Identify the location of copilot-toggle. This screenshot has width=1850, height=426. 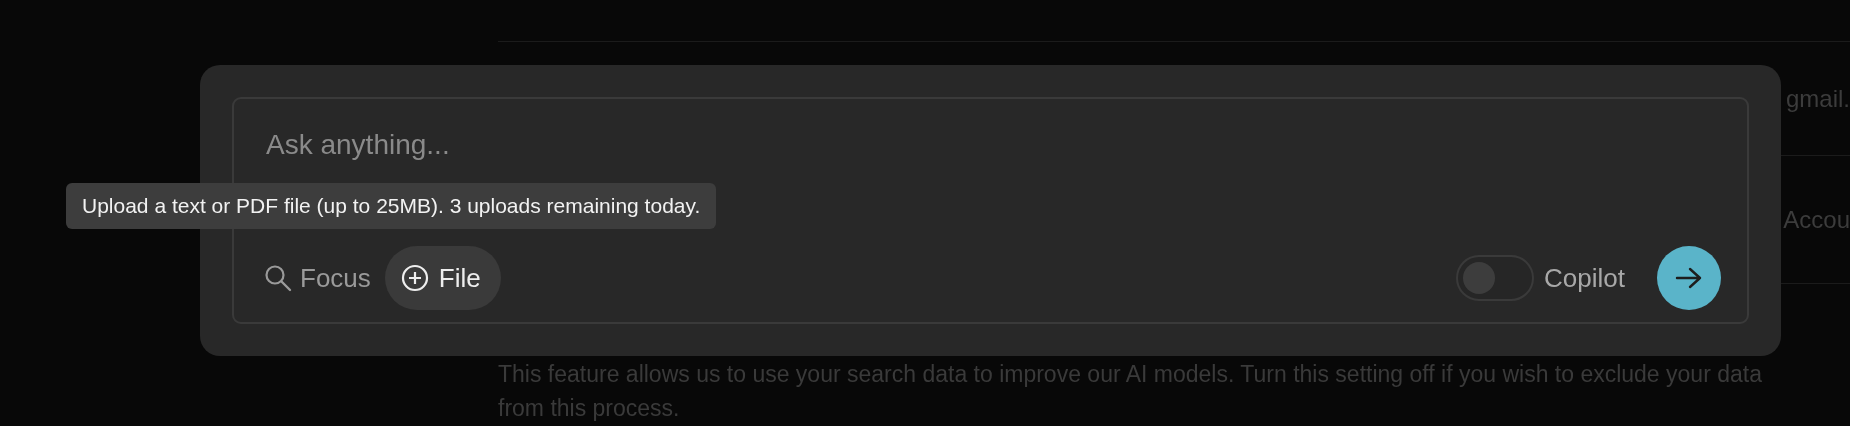
(1495, 278).